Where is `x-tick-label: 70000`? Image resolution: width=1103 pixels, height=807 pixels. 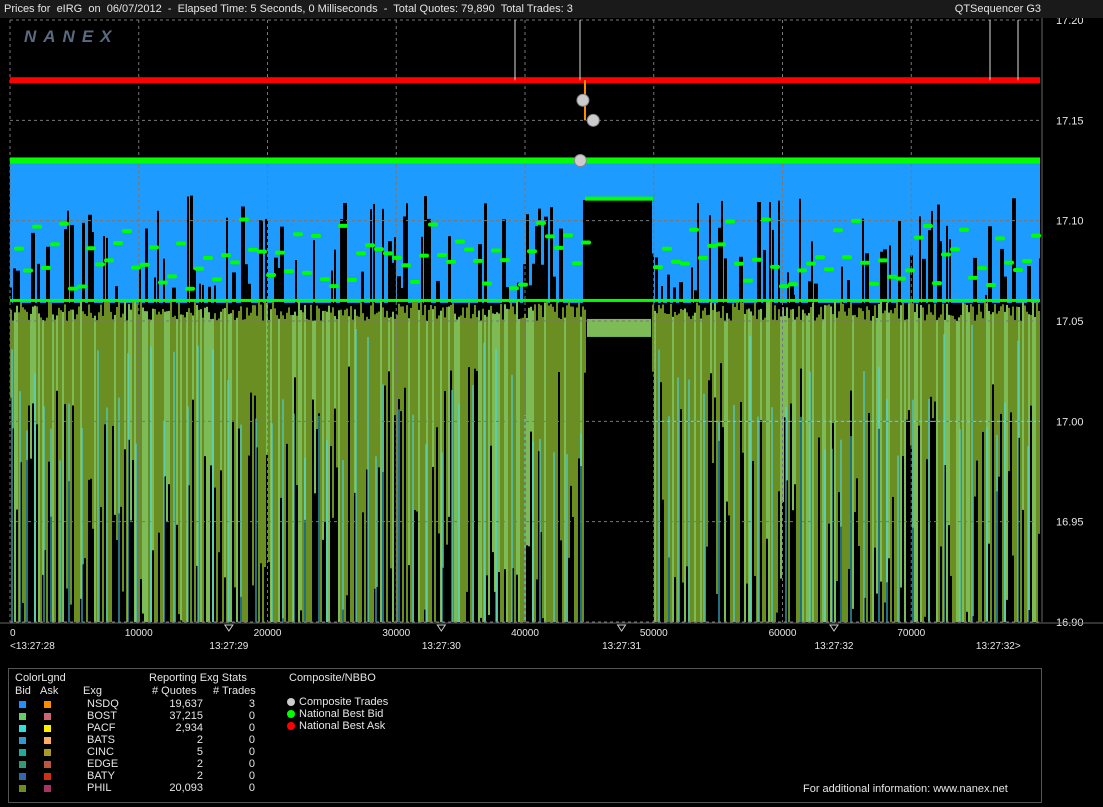 x-tick-label: 70000 is located at coordinates (911, 633).